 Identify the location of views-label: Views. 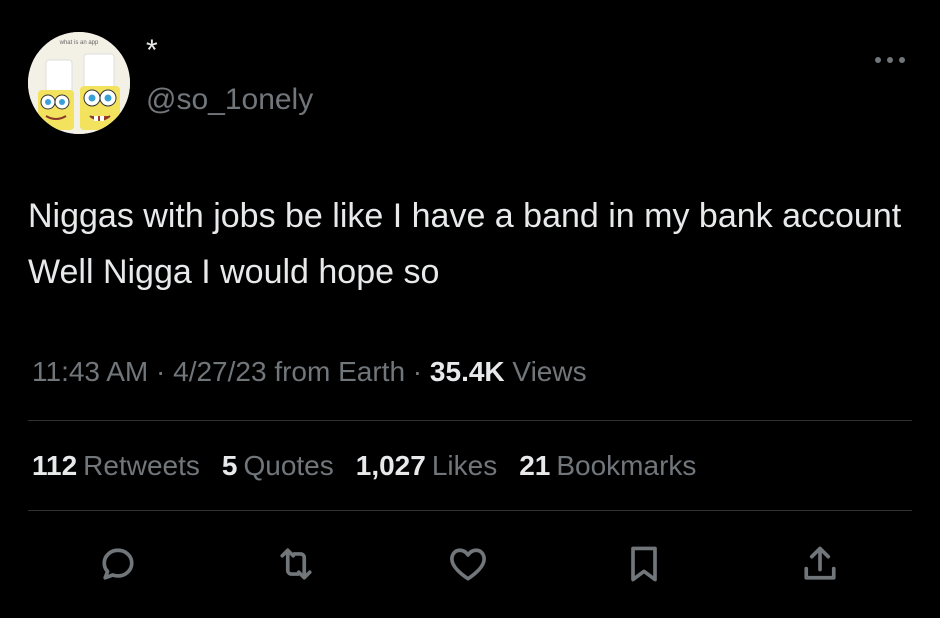
(545, 371).